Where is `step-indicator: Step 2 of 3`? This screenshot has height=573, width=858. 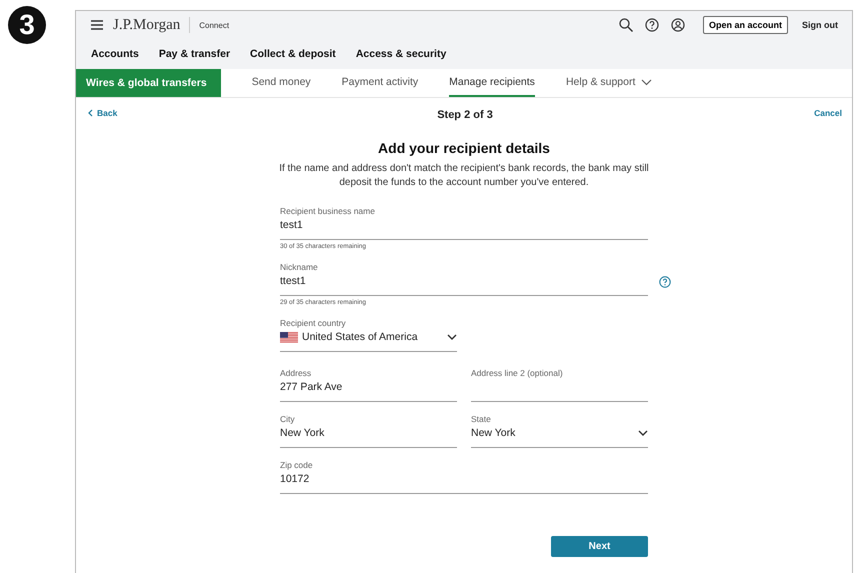 step-indicator: Step 2 of 3 is located at coordinates (465, 115).